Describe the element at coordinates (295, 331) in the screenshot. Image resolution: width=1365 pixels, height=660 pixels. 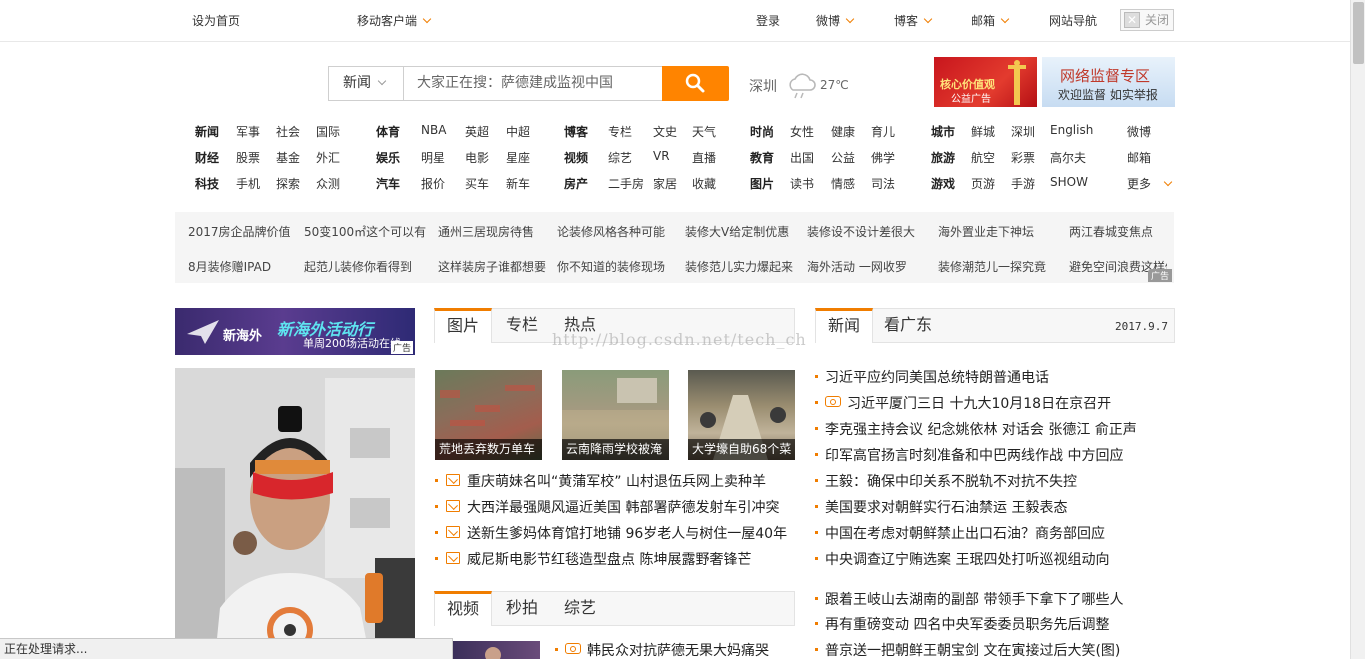
I see `overseas-activity-ad: 新海外 新海外活动行 单周200场活动在线 广告` at that location.